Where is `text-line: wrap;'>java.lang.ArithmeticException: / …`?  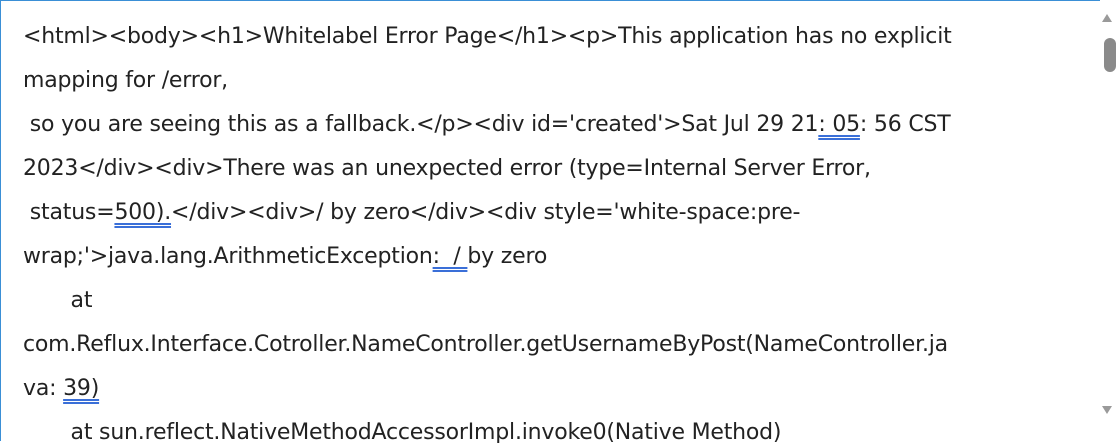 text-line: wrap;'>java.lang.ArithmeticException: / … is located at coordinates (285, 256).